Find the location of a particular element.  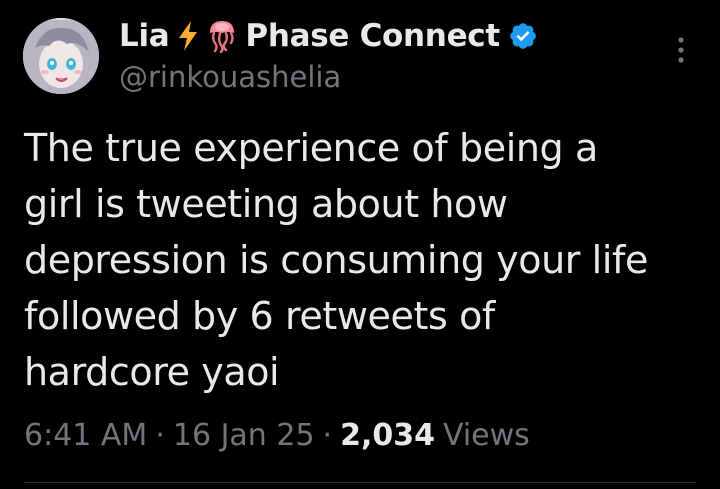

author-name-row: Lia Phase Connect is located at coordinates (328, 36).